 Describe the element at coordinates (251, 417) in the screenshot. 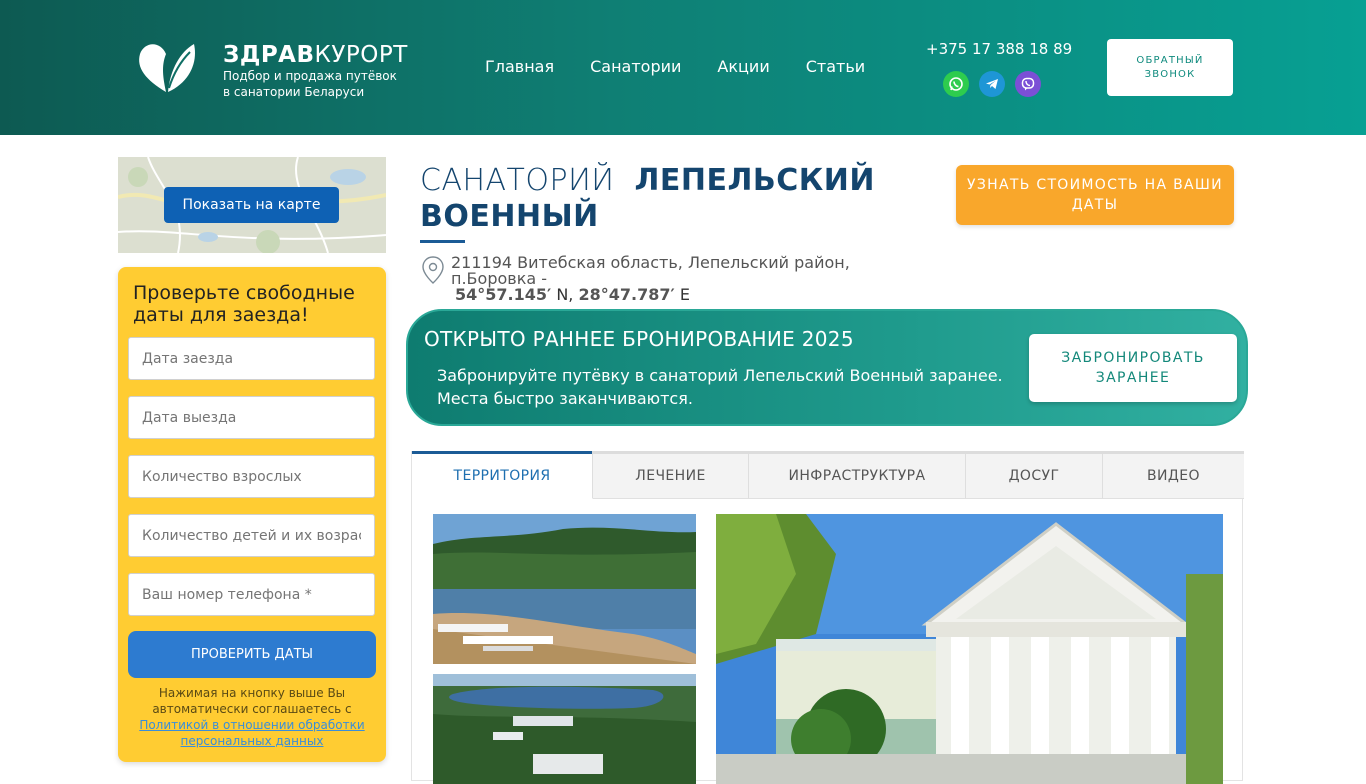

I see `check-out-date-input` at that location.